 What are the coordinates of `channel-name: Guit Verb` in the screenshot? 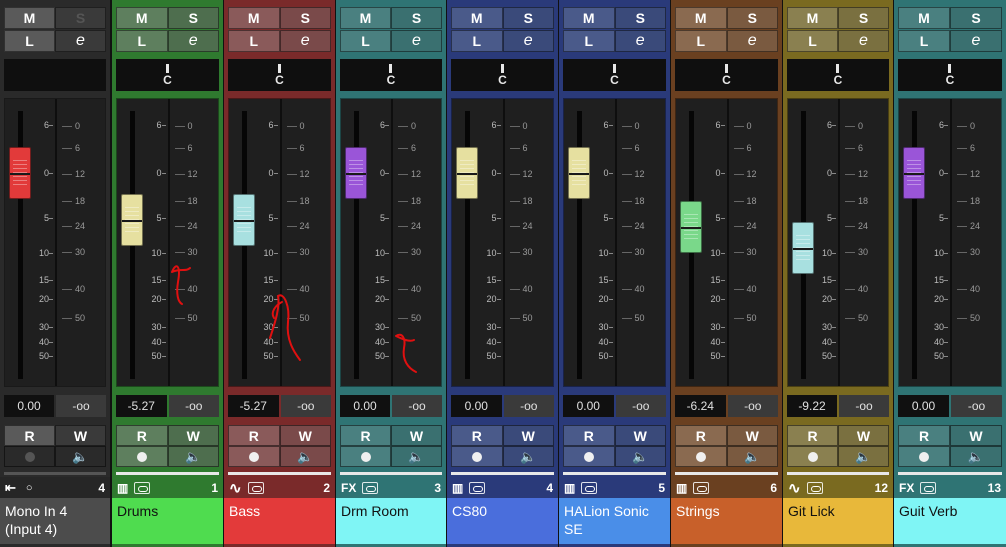 It's located at (950, 521).